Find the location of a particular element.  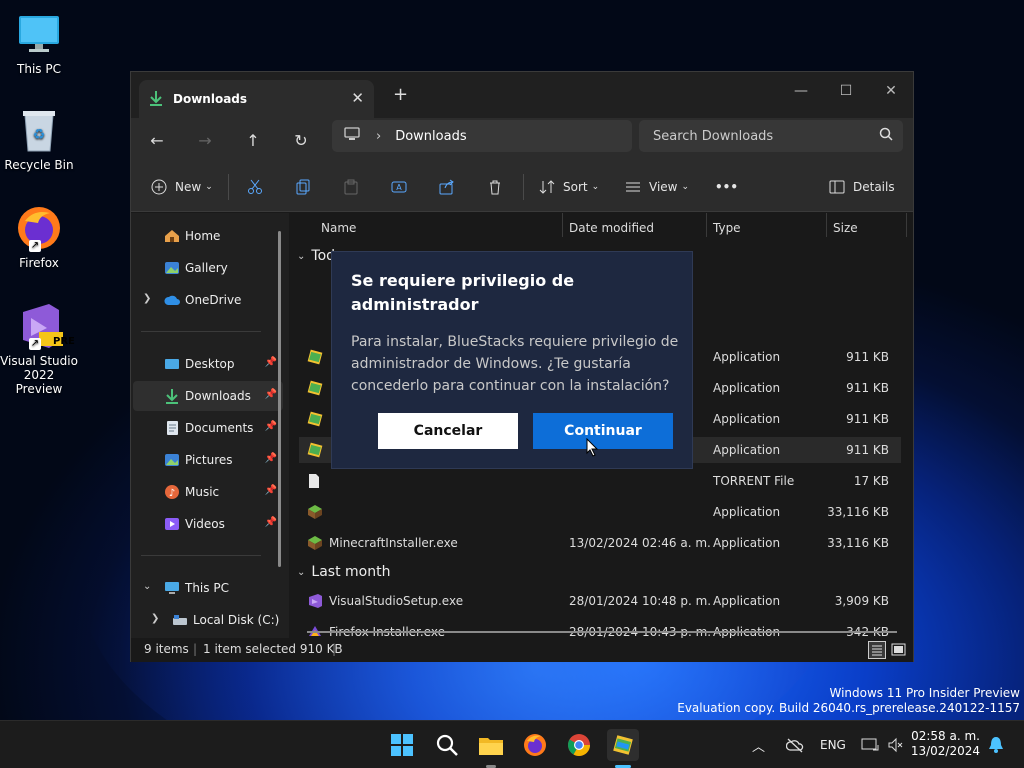

back-button: ← is located at coordinates (157, 141).